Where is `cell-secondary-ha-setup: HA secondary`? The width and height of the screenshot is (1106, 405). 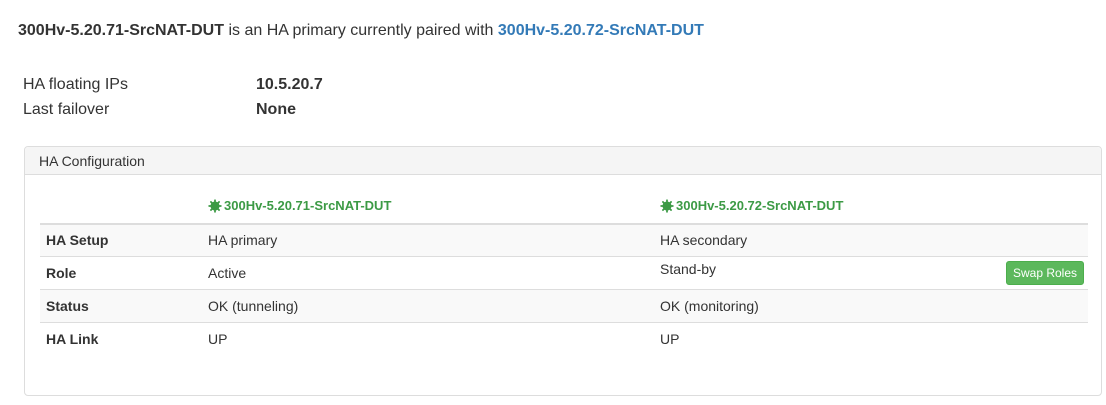 cell-secondary-ha-setup: HA secondary is located at coordinates (704, 240).